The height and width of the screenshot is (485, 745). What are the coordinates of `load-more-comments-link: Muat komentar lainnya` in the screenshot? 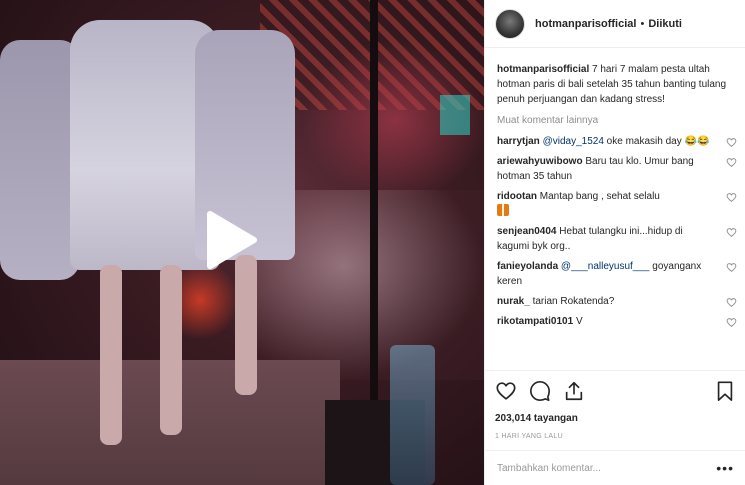 It's located at (617, 120).